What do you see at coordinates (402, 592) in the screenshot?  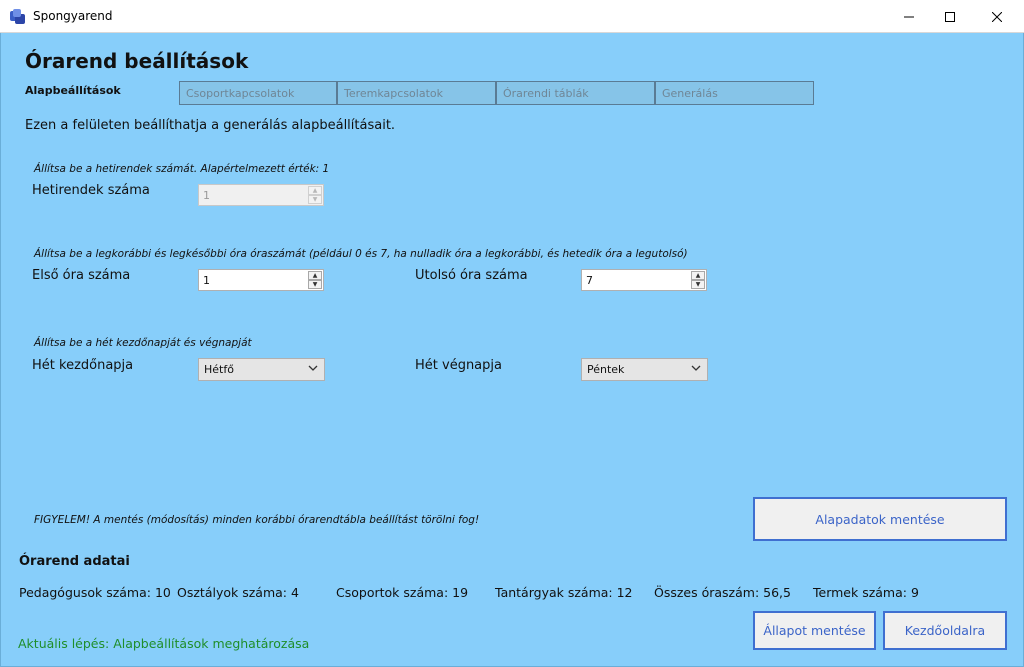 I see `groups-count: Csoportok száma: 19` at bounding box center [402, 592].